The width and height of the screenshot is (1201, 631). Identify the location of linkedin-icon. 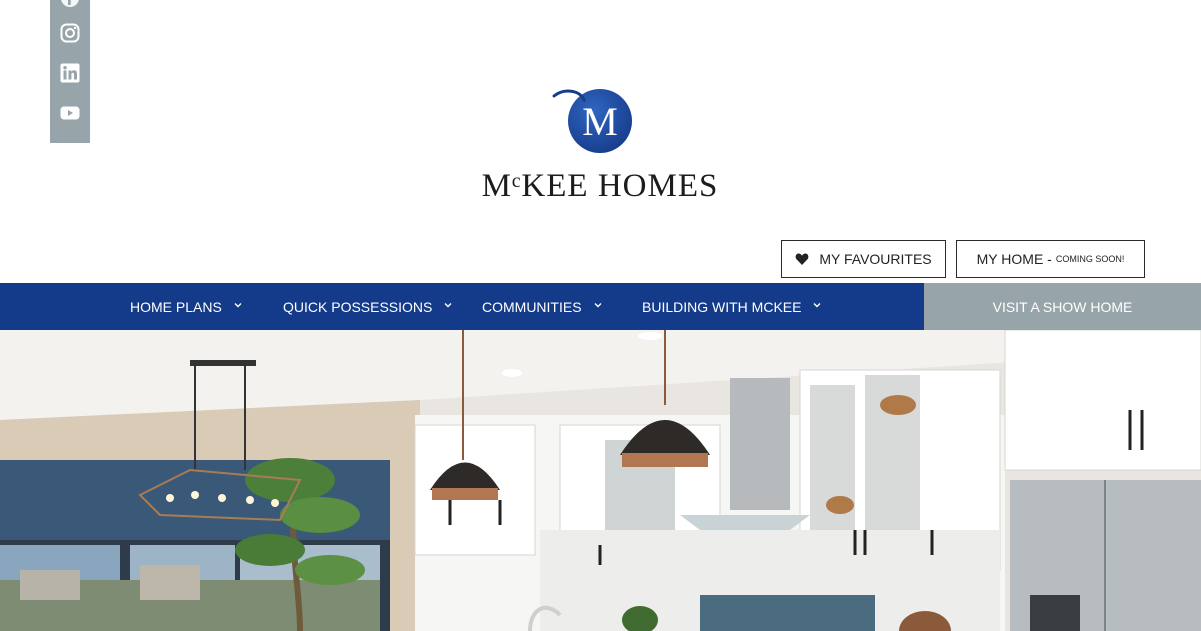
(70, 73).